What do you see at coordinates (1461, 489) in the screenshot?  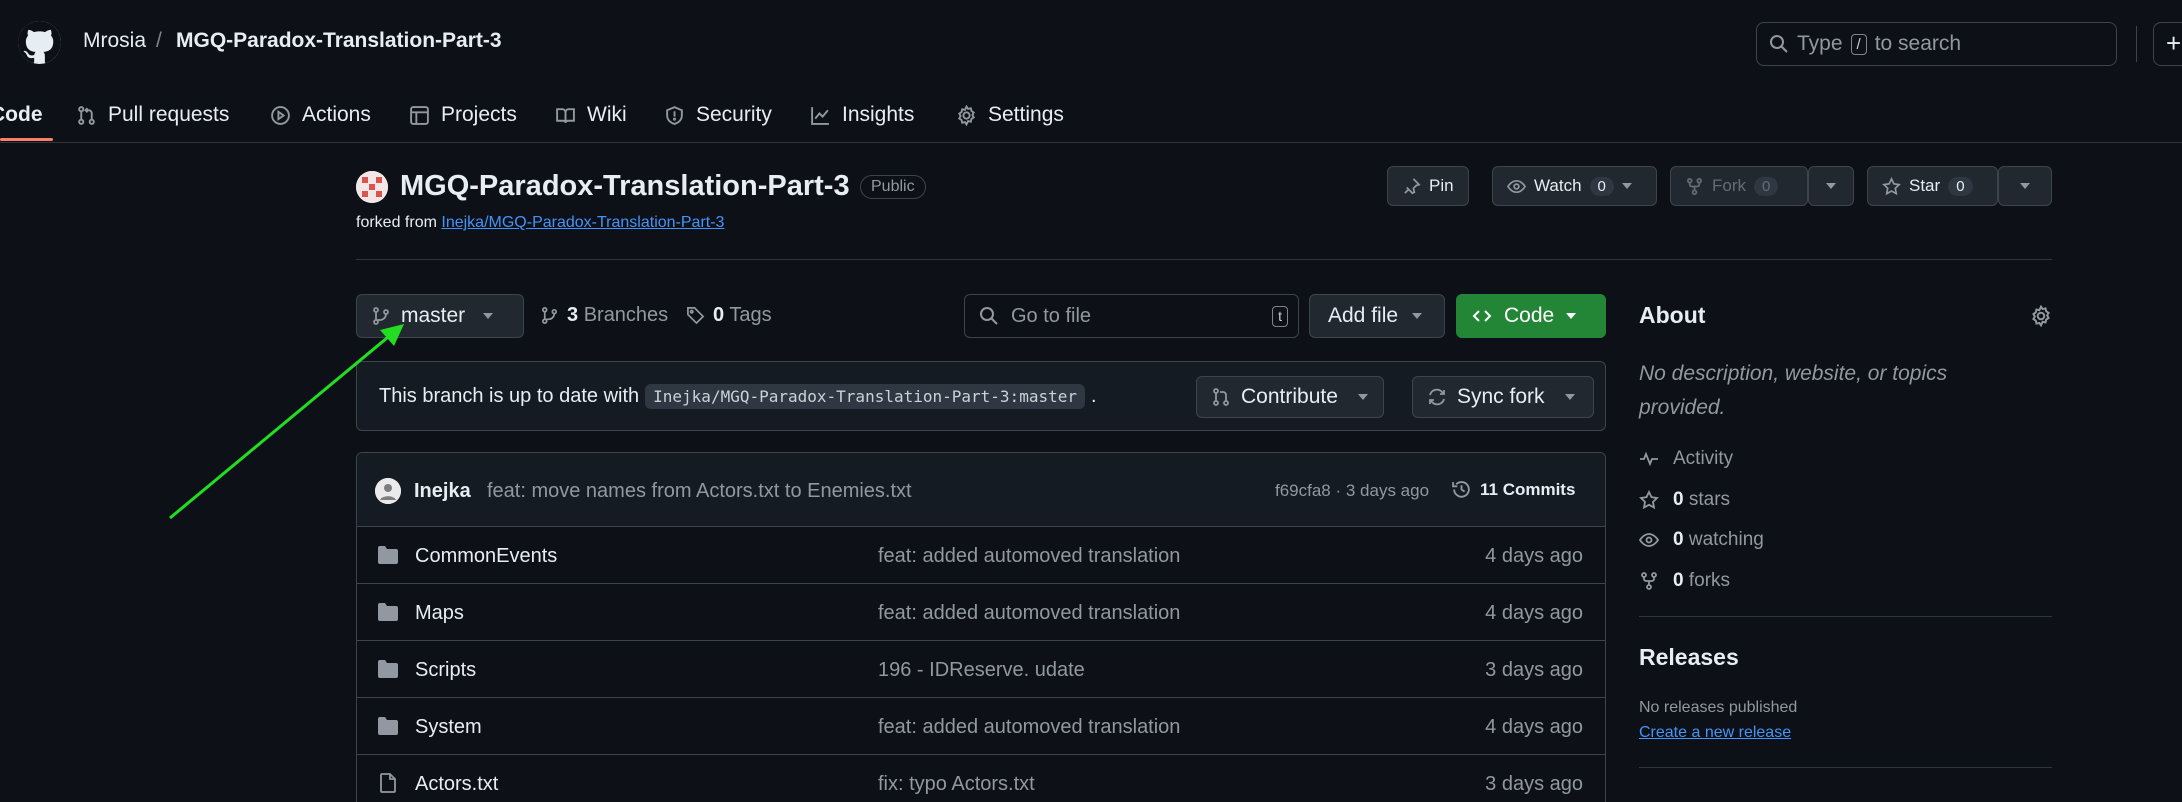 I see `history-icon` at bounding box center [1461, 489].